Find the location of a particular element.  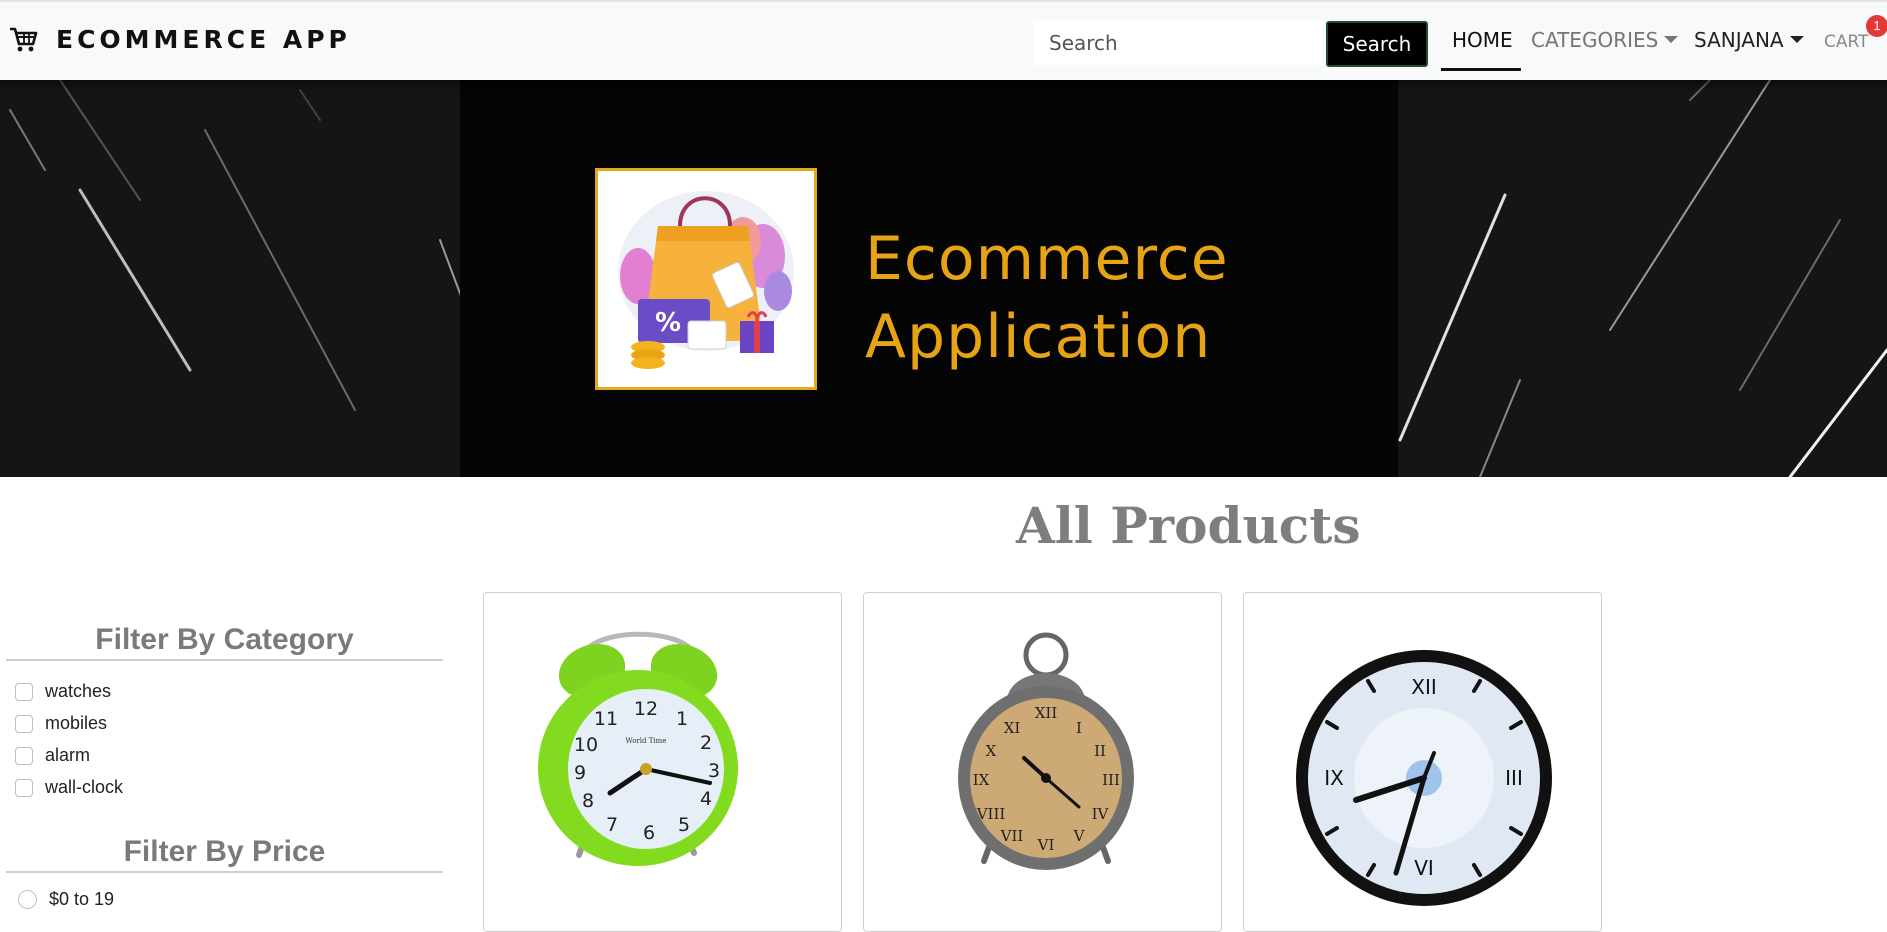

svg-text: V is located at coordinates (1079, 836).